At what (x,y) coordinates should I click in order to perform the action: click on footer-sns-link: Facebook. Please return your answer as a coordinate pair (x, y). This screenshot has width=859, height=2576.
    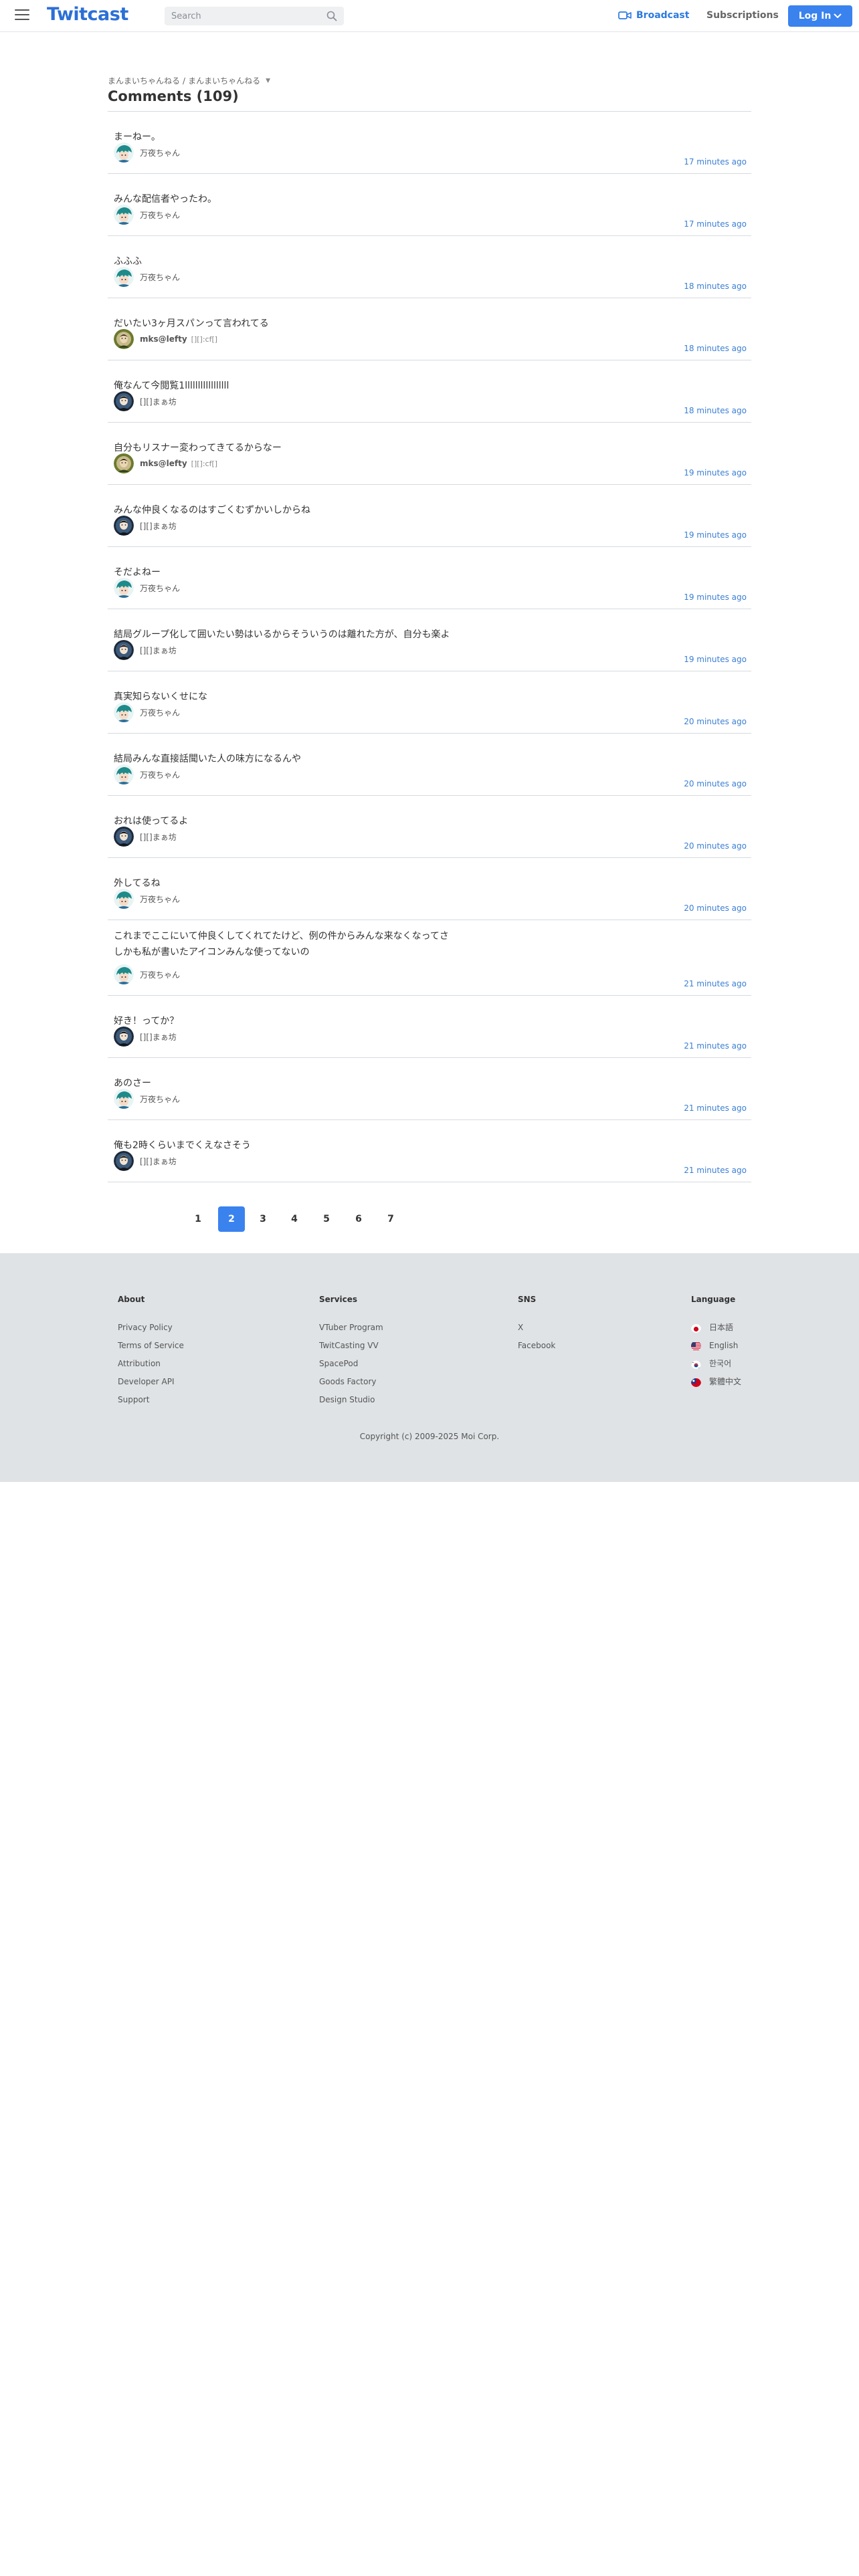
    Looking at the image, I should click on (536, 1346).